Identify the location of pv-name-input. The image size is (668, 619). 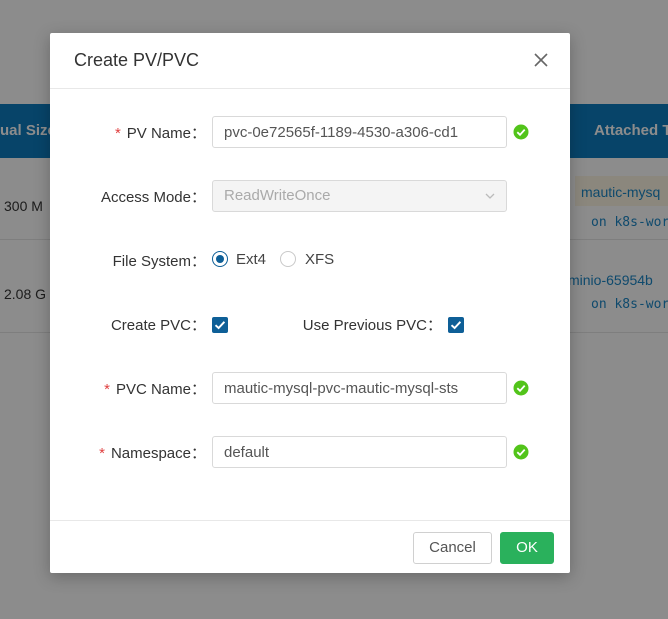
(359, 132).